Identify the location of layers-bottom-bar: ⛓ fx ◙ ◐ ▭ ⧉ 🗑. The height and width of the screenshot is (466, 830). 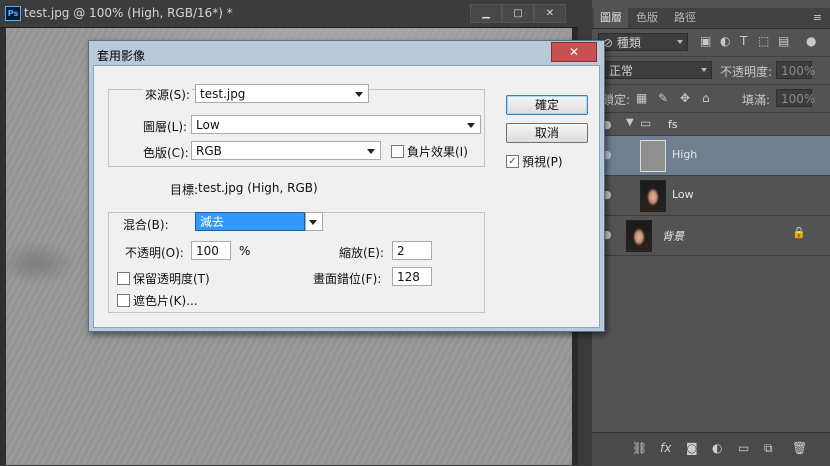
(711, 449).